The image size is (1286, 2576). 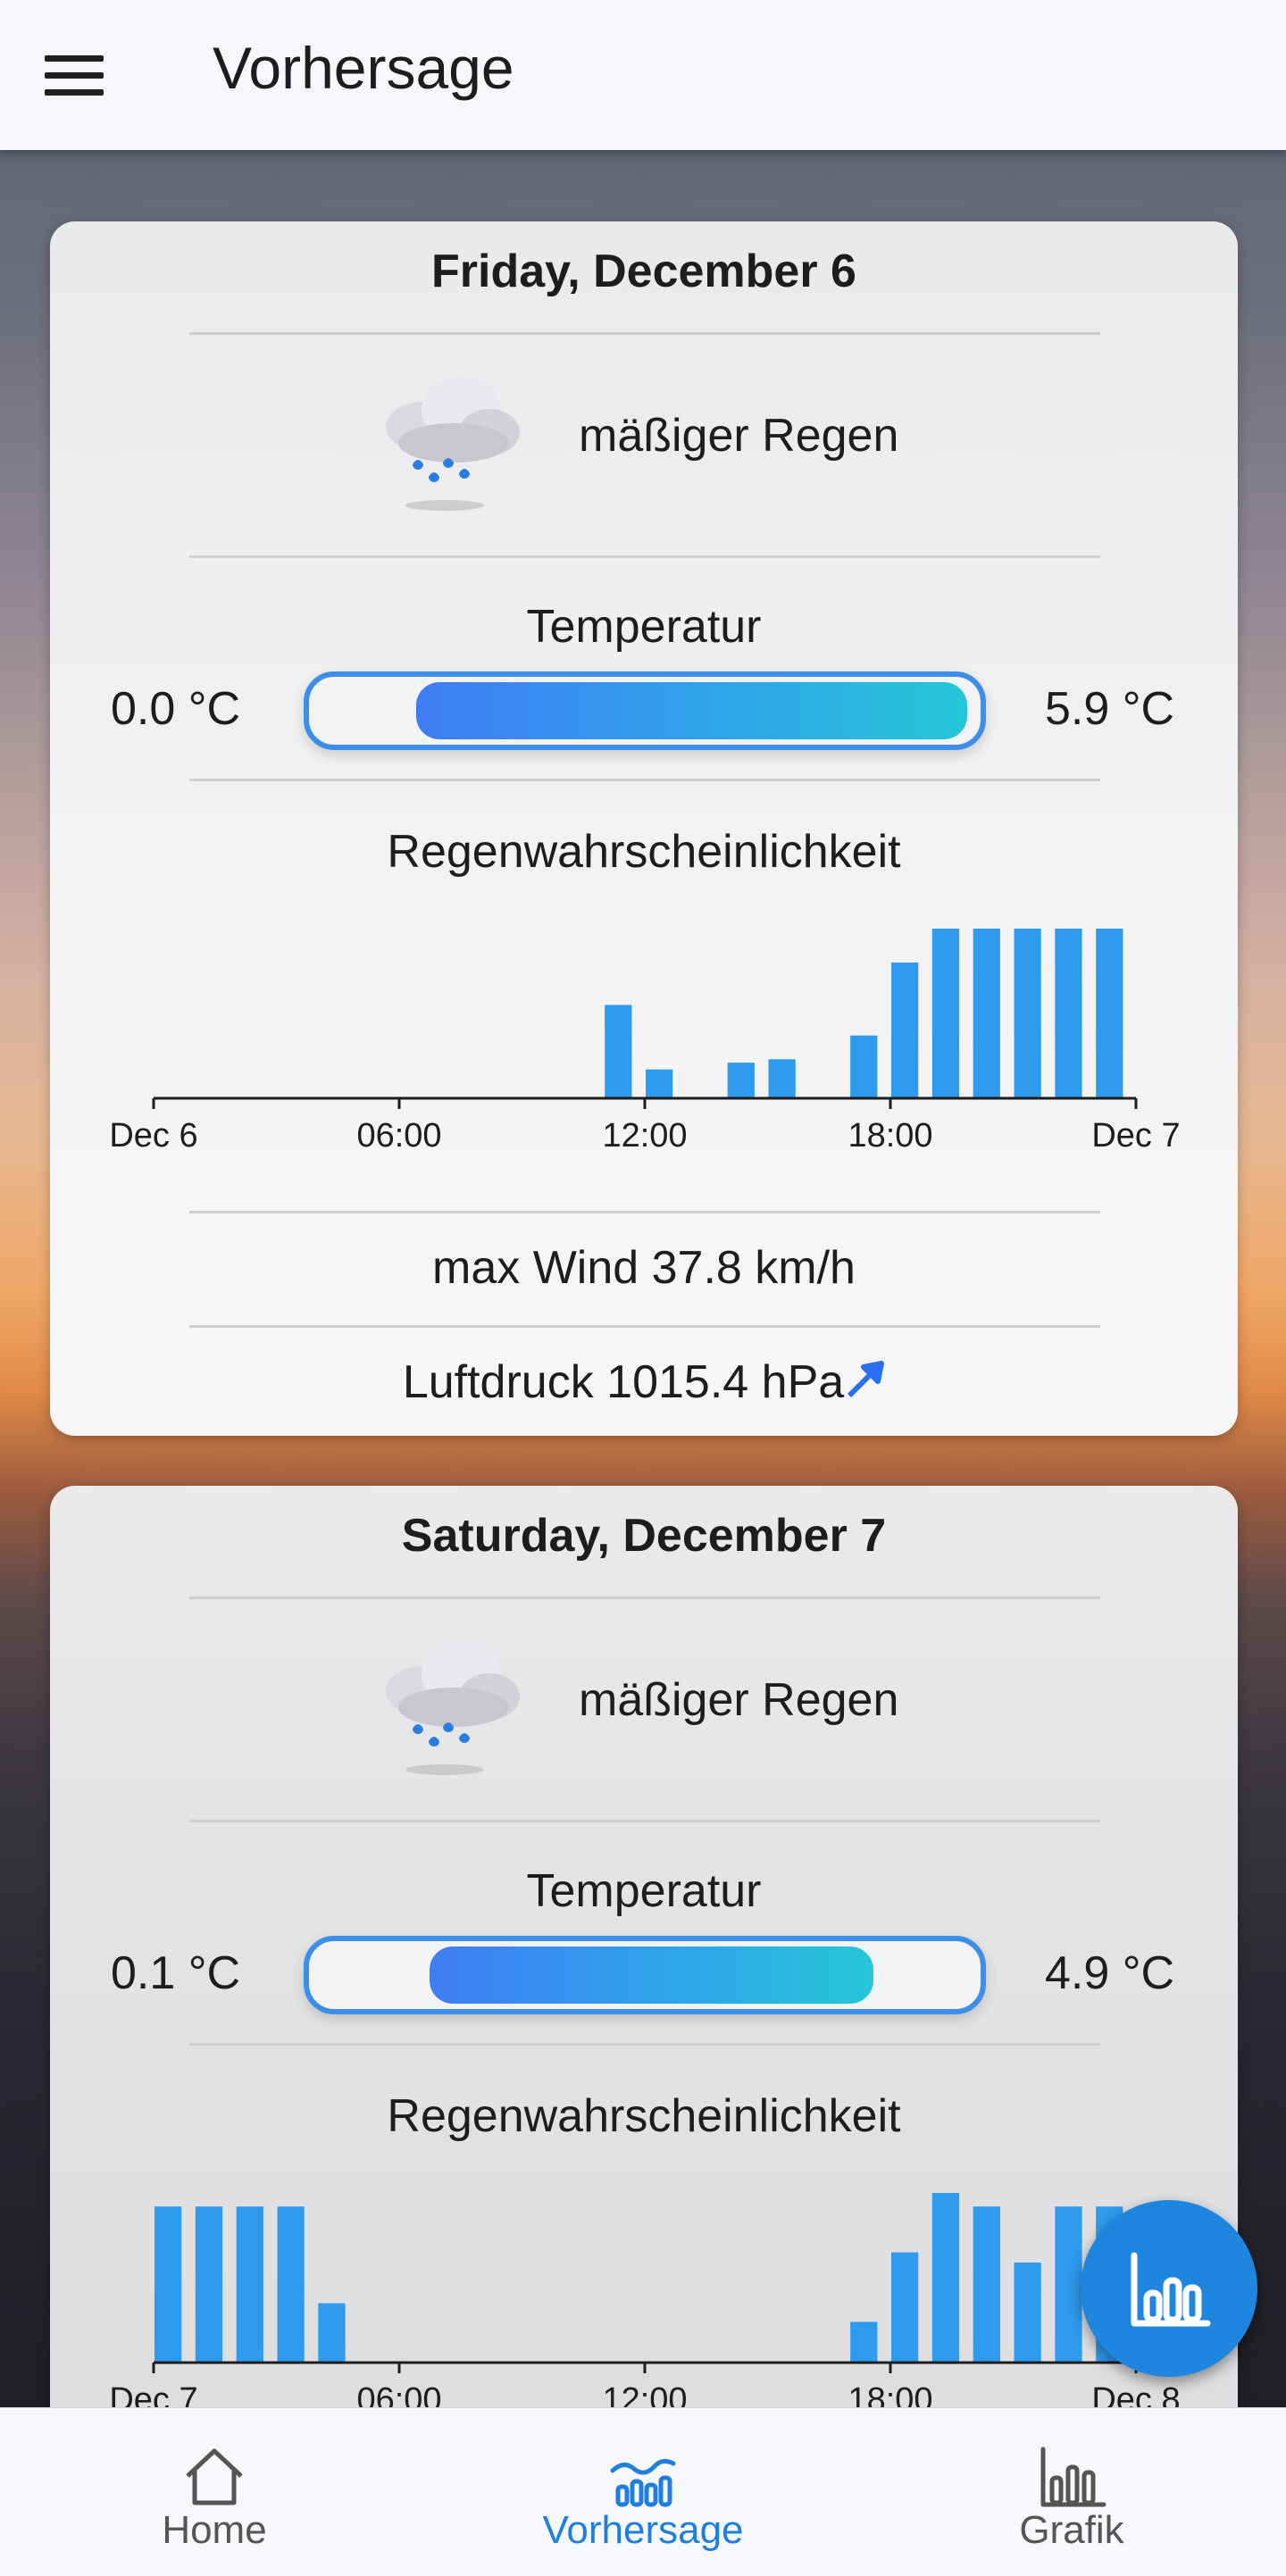 I want to click on page-title: Vorhersage, so click(x=364, y=68).